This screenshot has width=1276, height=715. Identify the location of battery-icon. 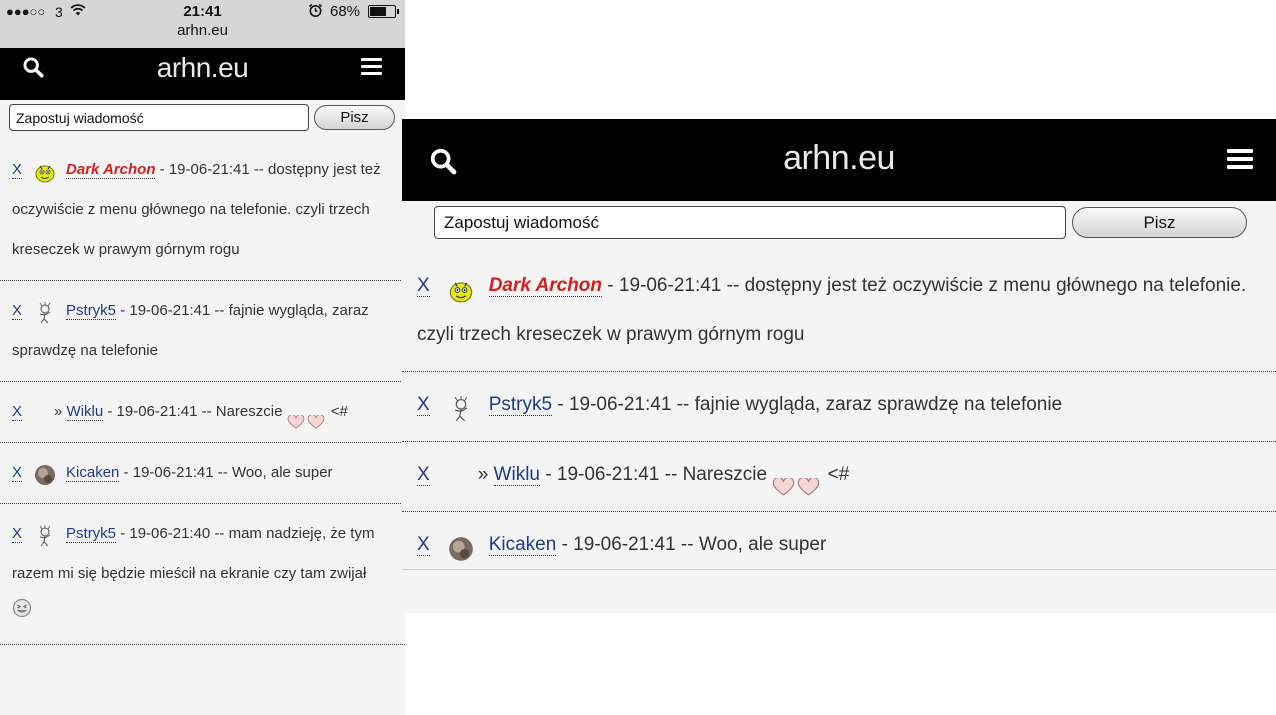
(383, 11).